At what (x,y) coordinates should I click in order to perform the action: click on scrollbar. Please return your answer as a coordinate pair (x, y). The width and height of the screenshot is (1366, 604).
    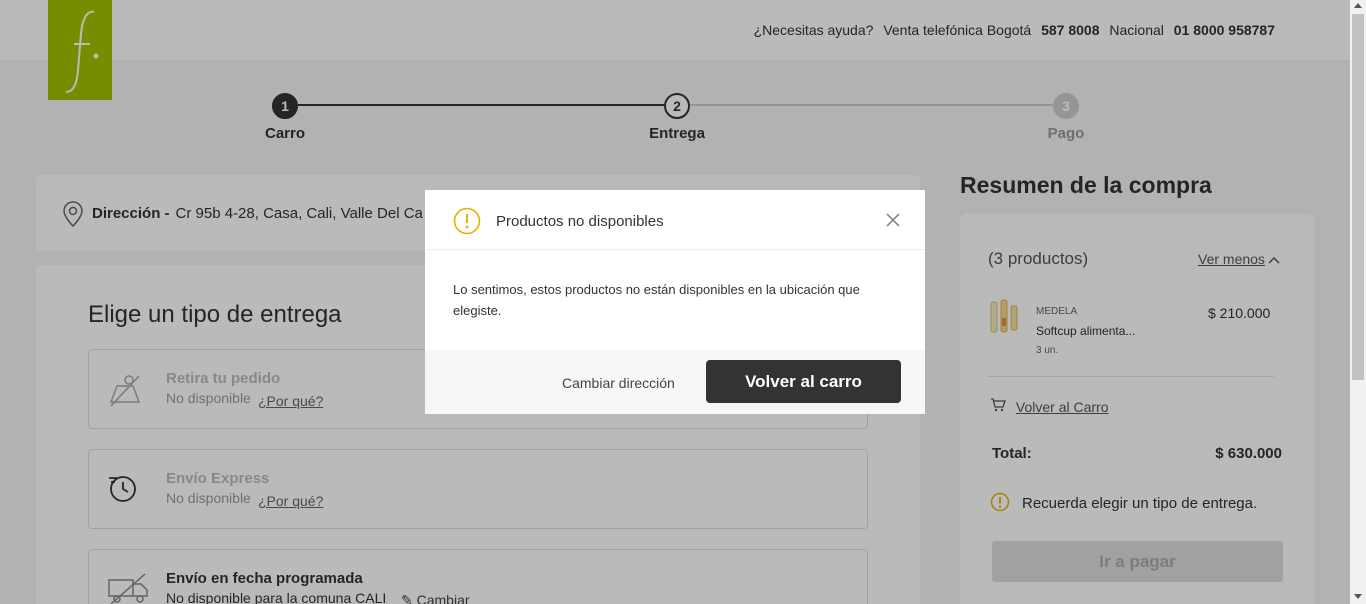
    Looking at the image, I should click on (1358, 302).